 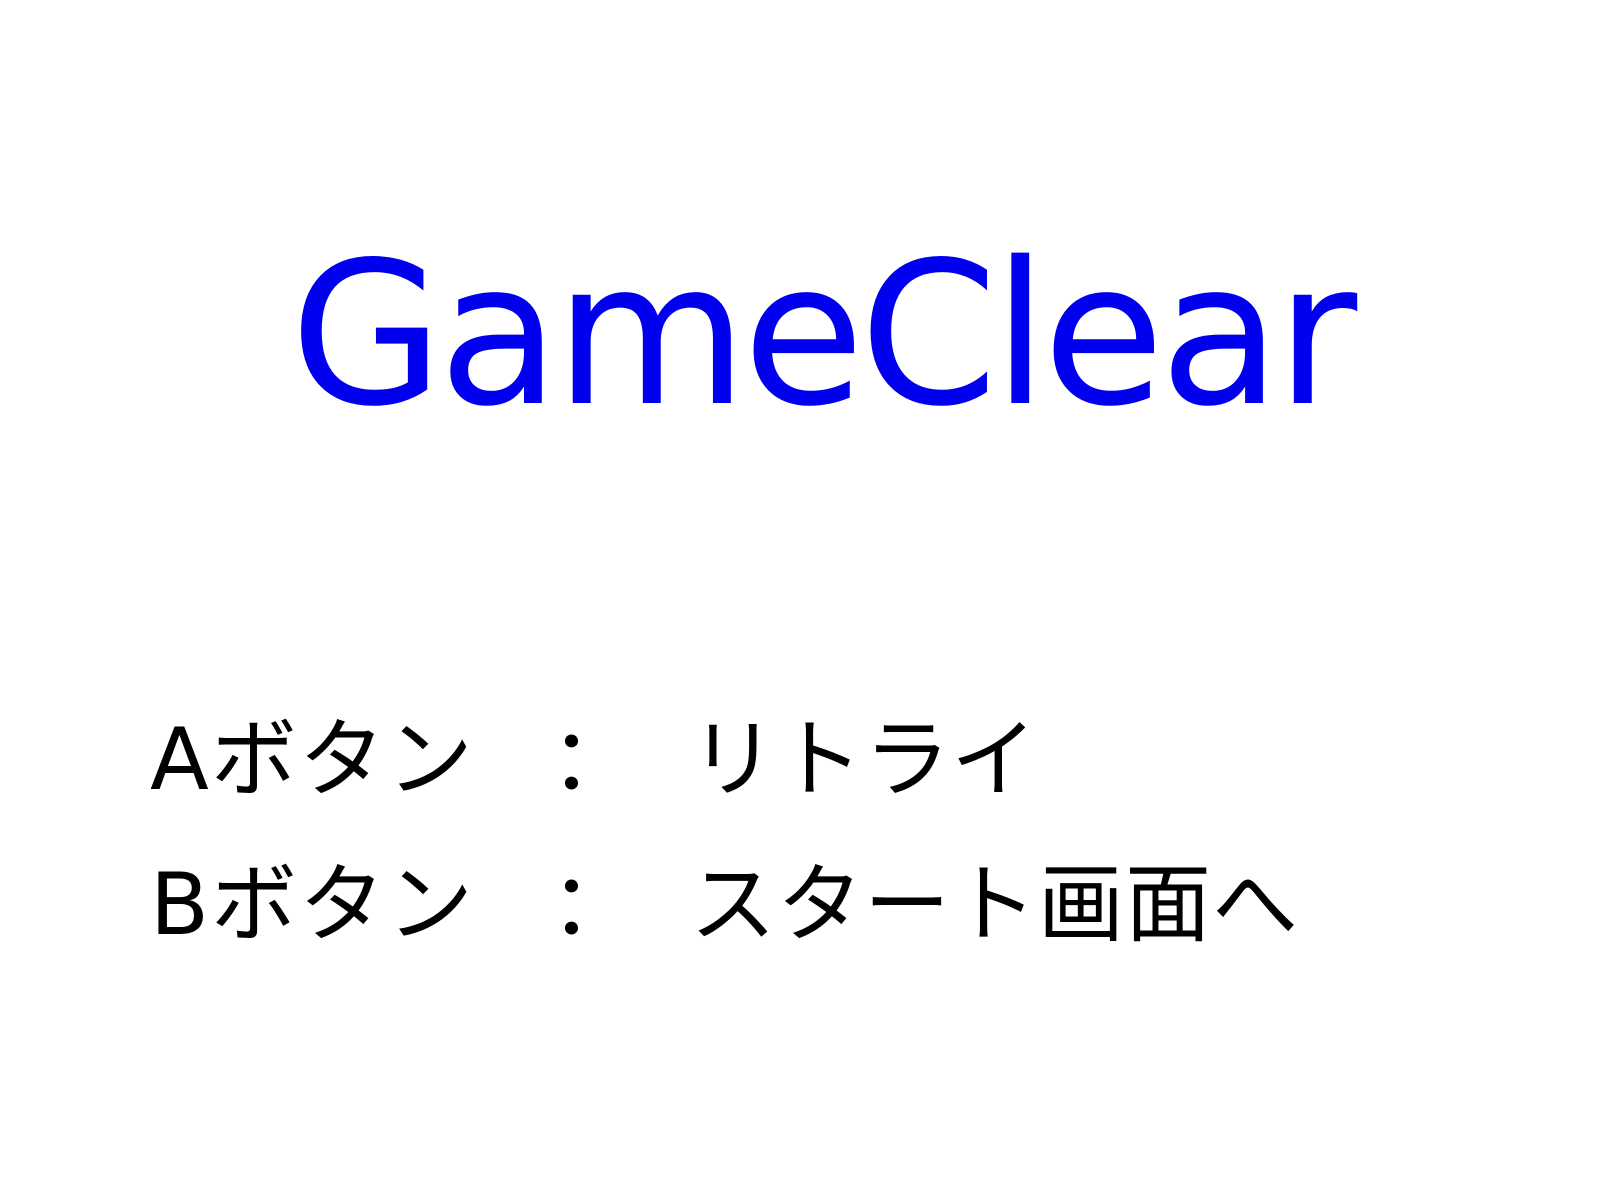 What do you see at coordinates (864, 760) in the screenshot?
I see `retry-action-label: リトライ` at bounding box center [864, 760].